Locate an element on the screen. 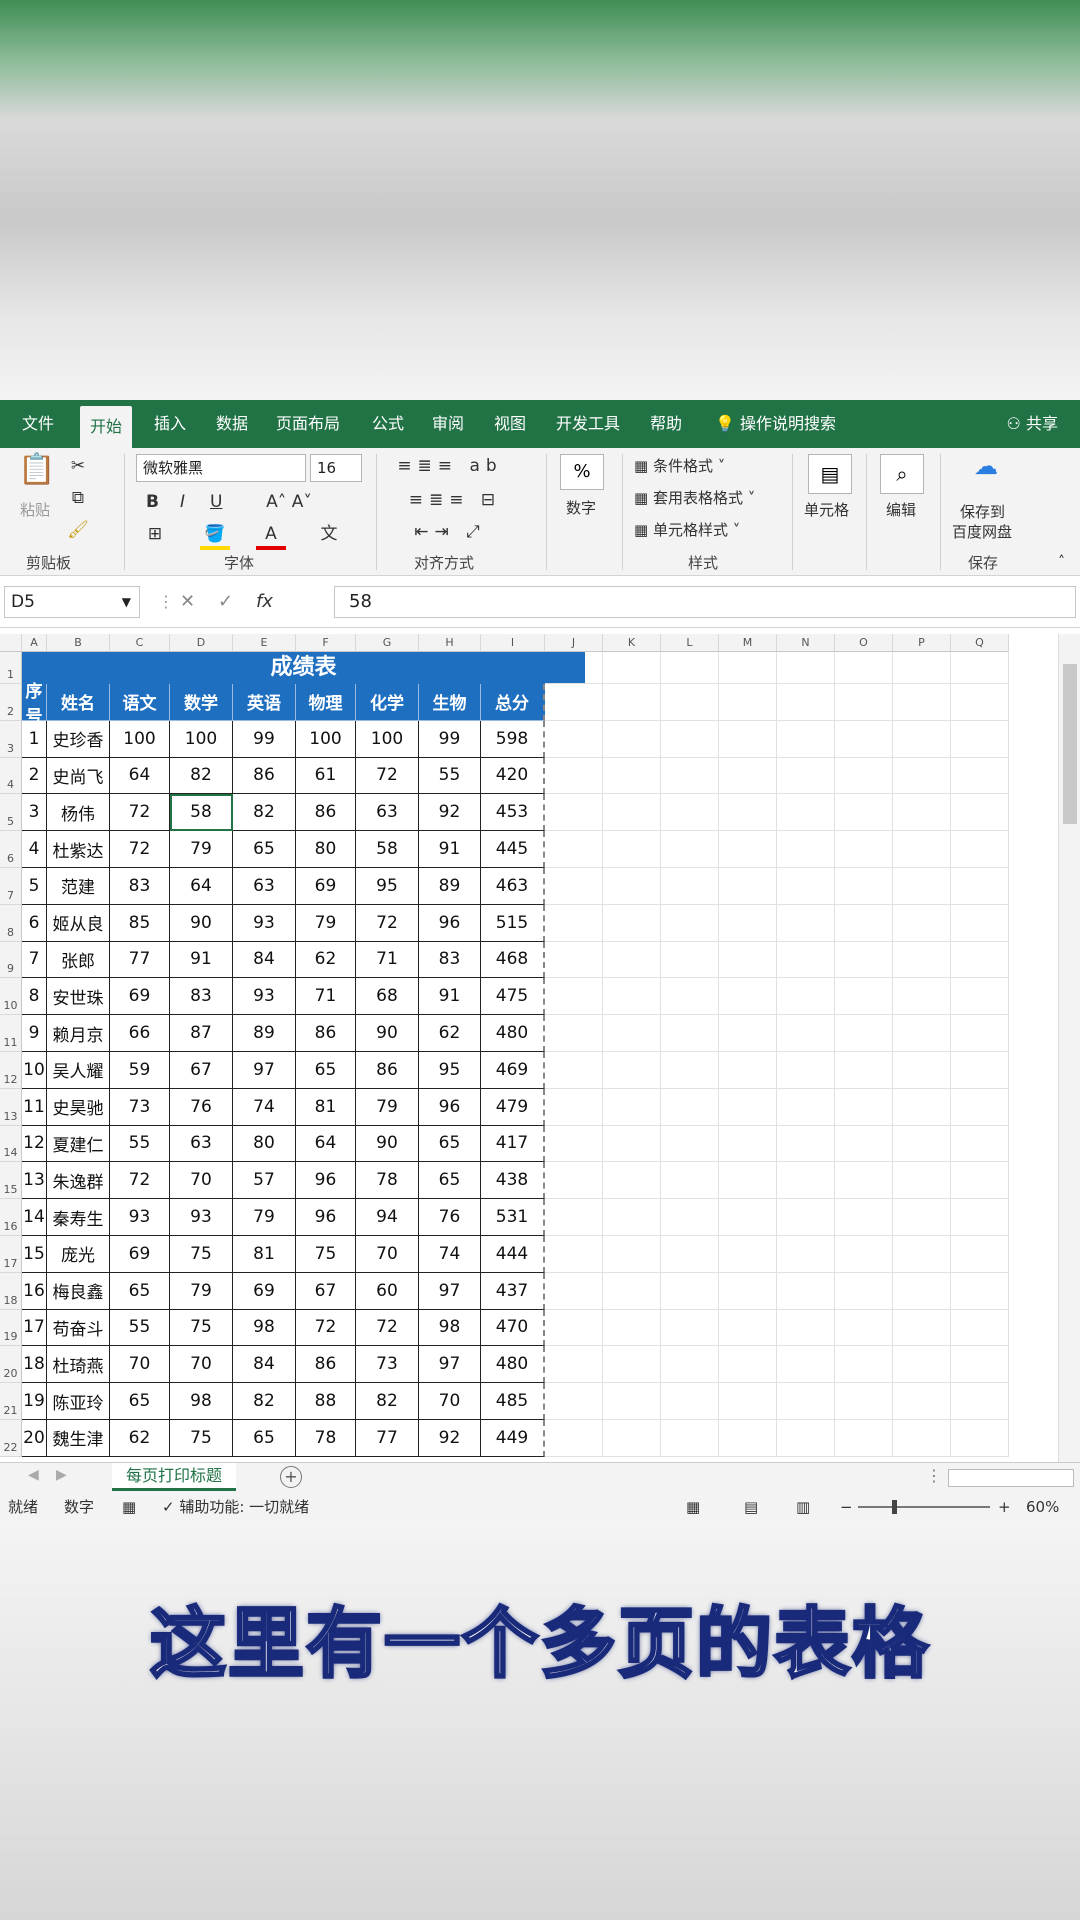 The width and height of the screenshot is (1080, 1920). column-header: G is located at coordinates (387, 643).